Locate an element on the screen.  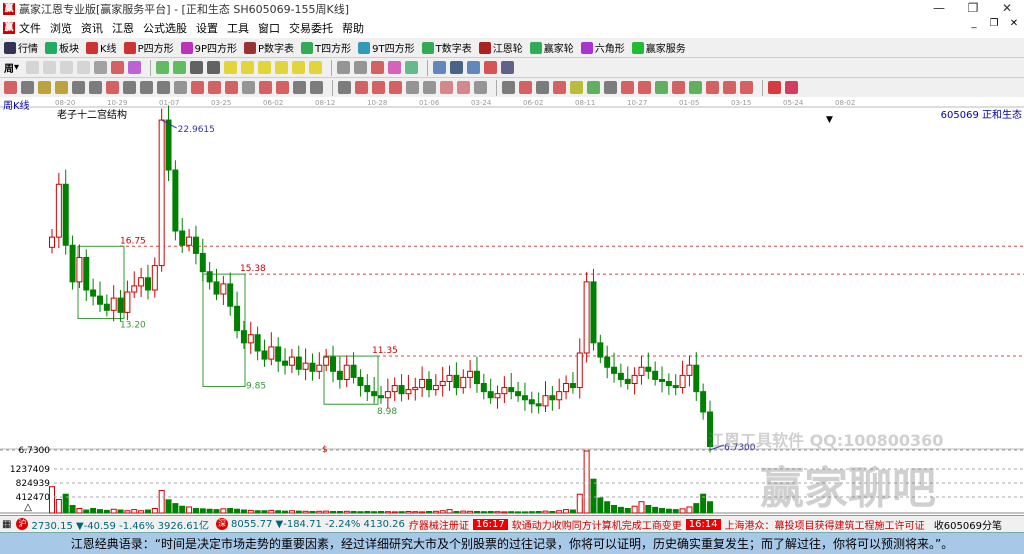
menu-item: 交易委托 is located at coordinates (311, 28).